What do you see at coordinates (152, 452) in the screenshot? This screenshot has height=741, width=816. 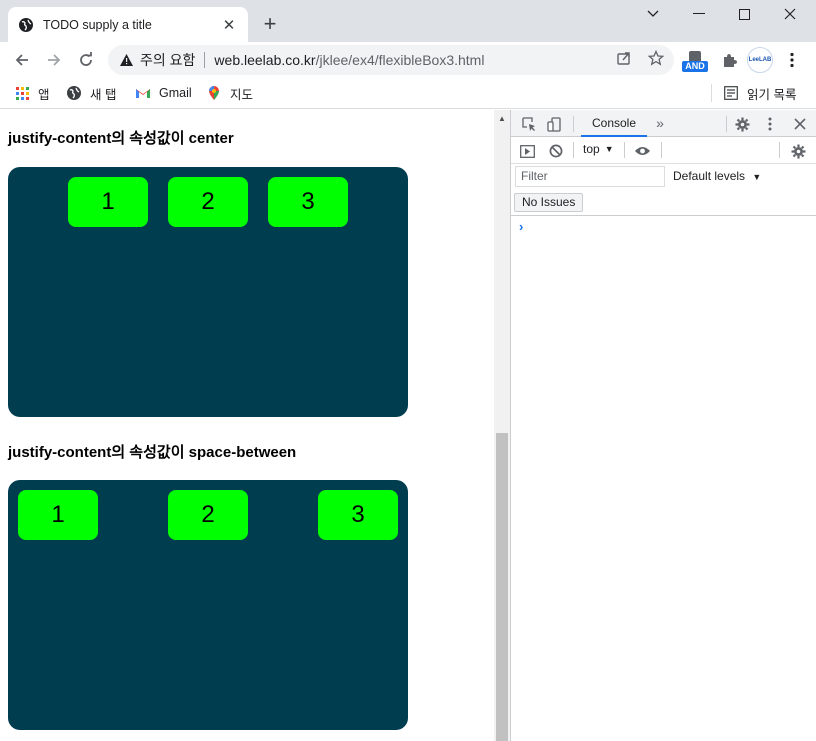 I see `section-heading-space-between: justify-content의 속성값이 space-between` at bounding box center [152, 452].